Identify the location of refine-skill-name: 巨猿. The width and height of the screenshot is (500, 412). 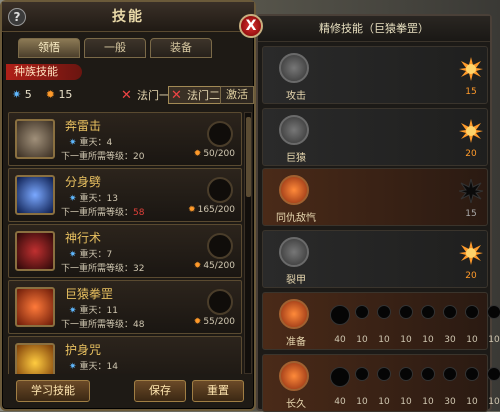
(296, 158).